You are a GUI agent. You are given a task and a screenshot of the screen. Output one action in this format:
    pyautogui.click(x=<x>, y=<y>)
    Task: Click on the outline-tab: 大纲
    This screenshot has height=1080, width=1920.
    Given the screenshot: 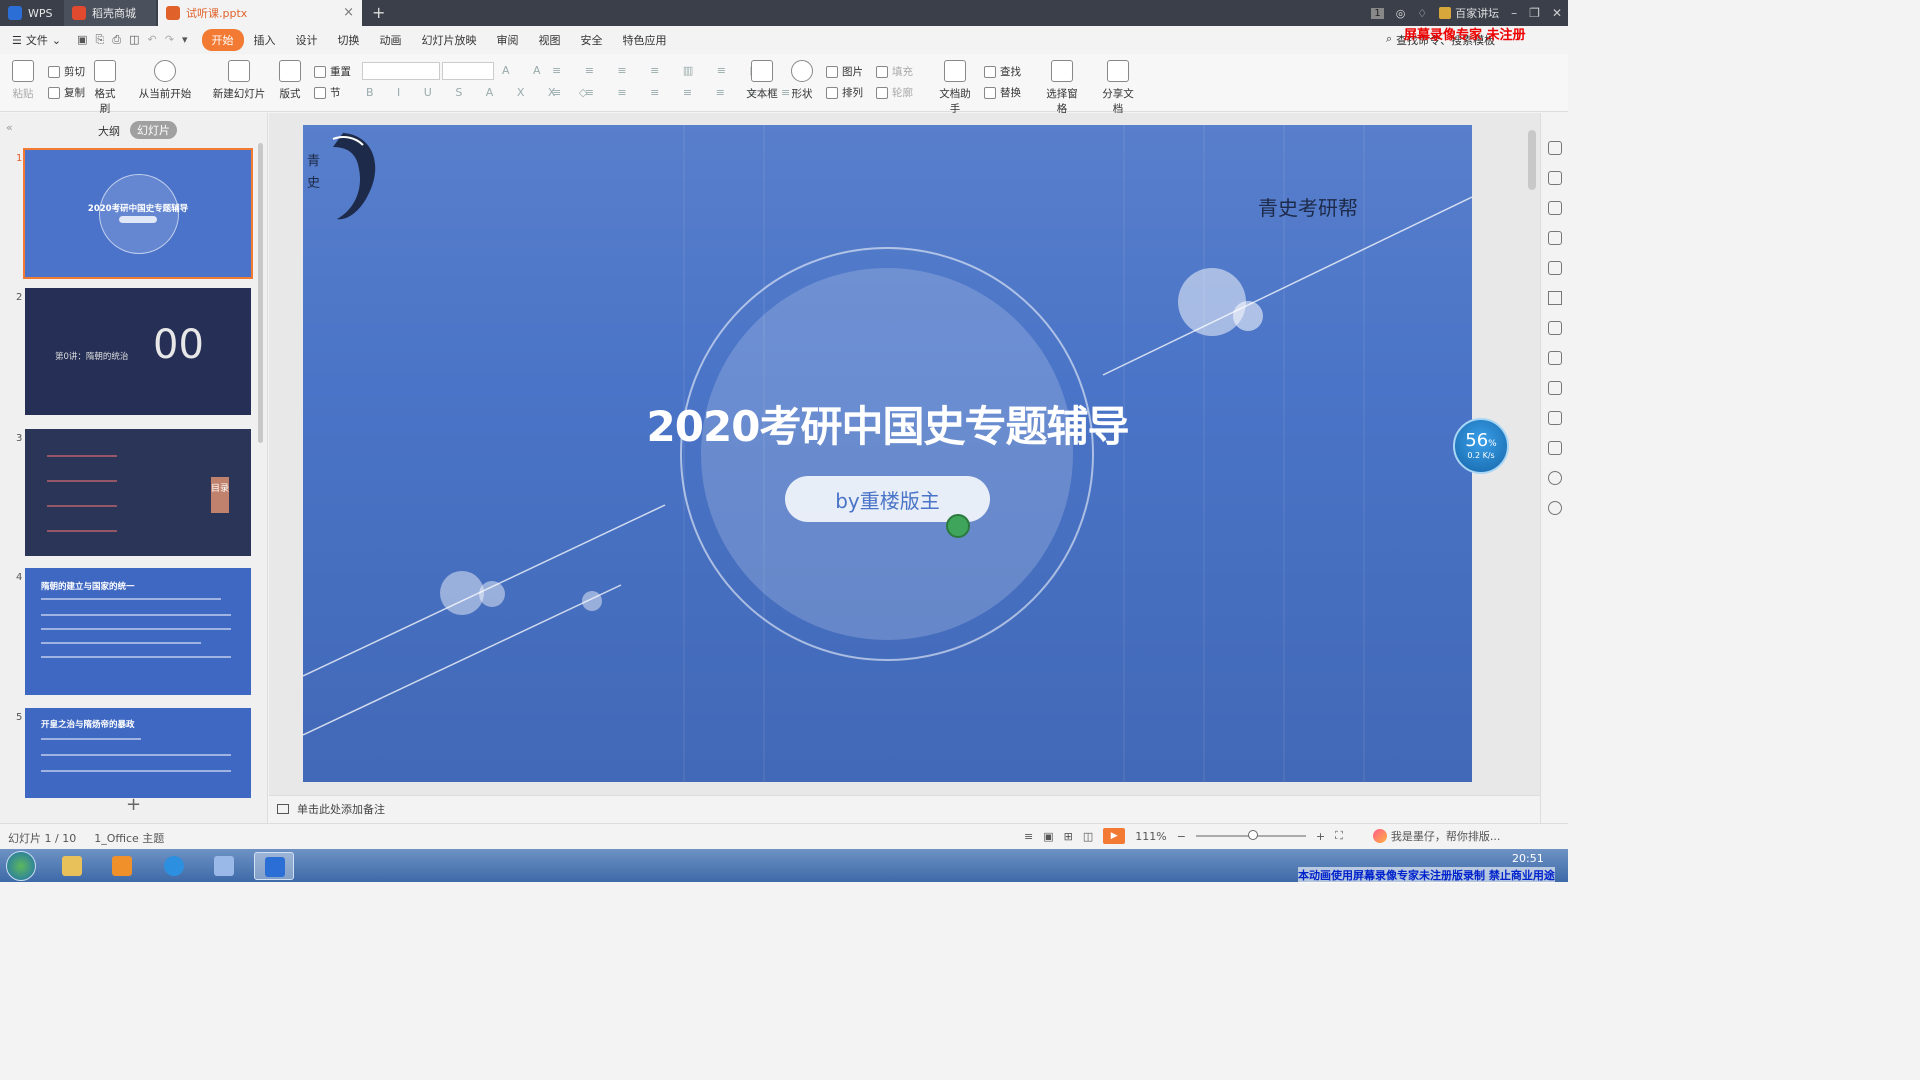 What is the action you would take?
    pyautogui.click(x=109, y=131)
    